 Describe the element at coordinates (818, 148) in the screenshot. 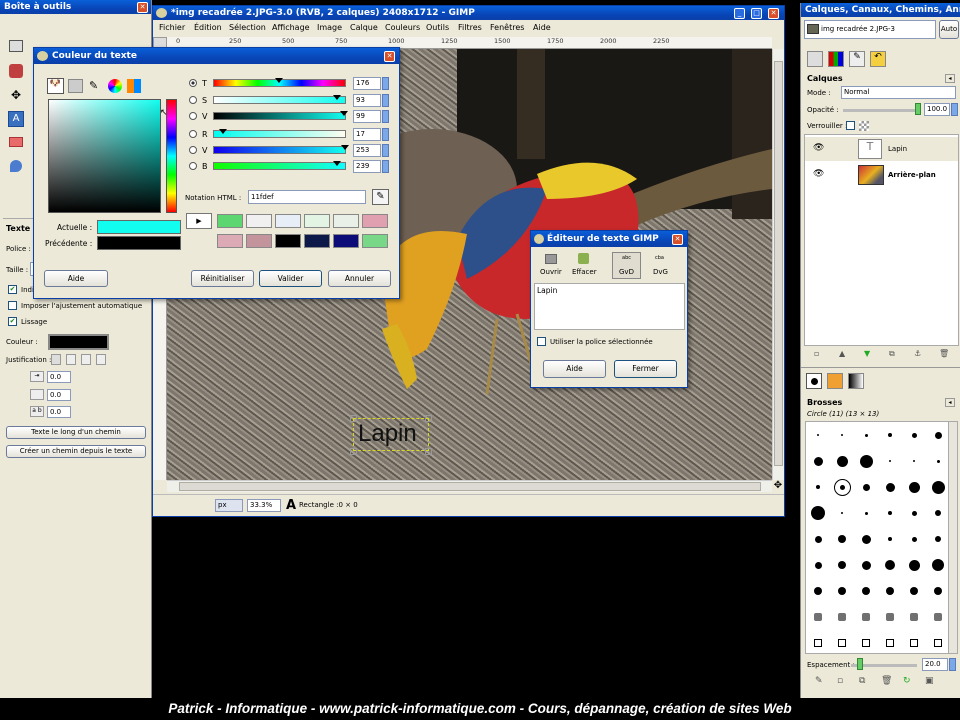

I see `eye-icon: 👁` at that location.